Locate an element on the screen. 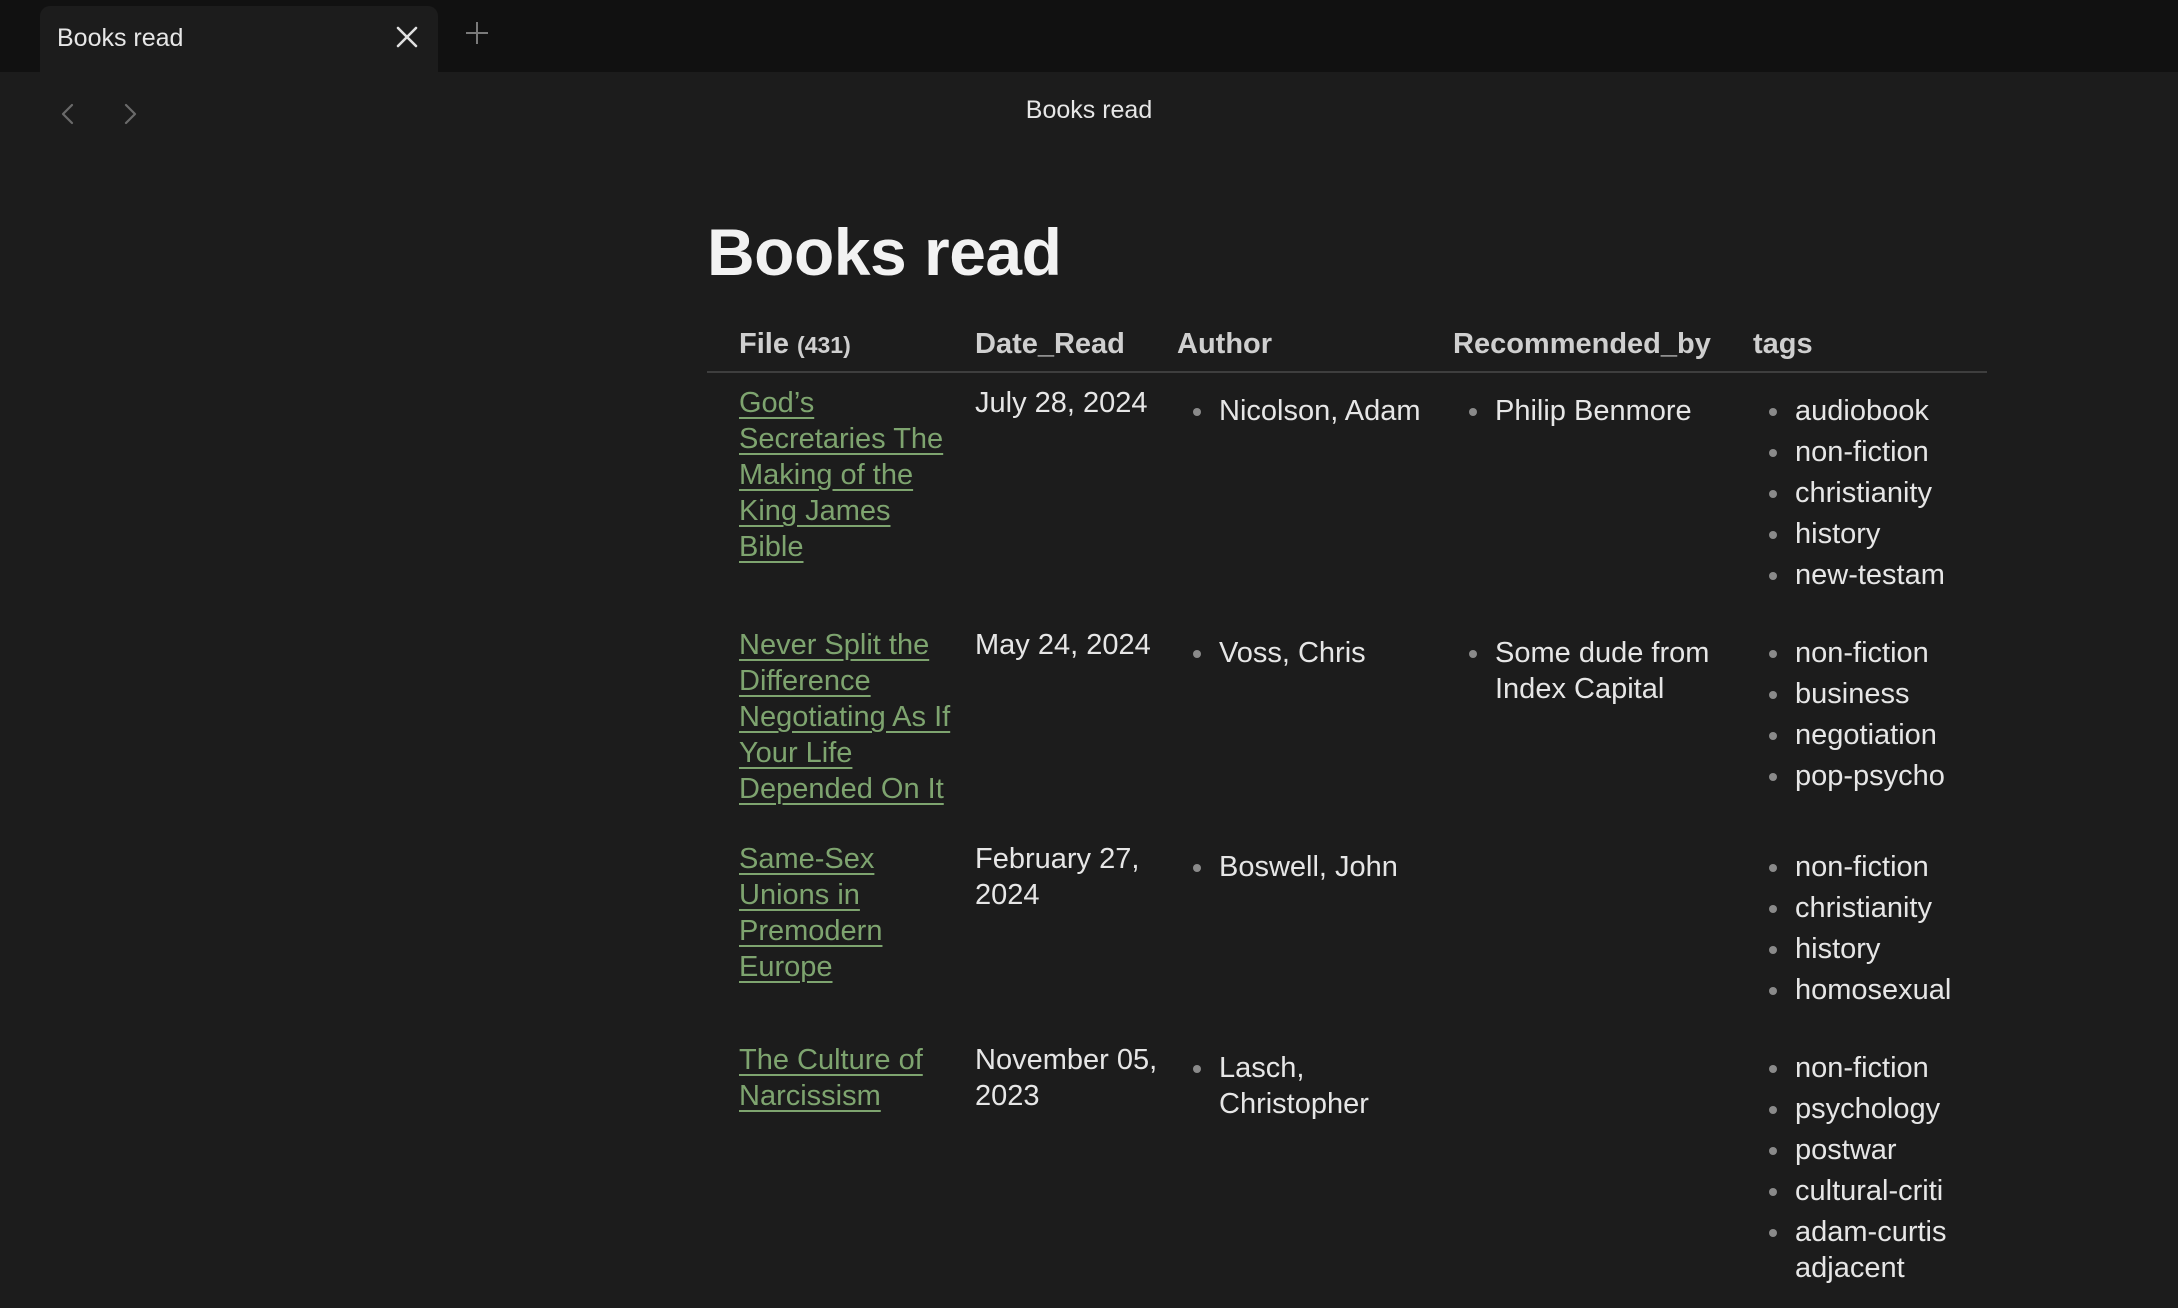  tag-item: homosexual is located at coordinates (1870, 990).